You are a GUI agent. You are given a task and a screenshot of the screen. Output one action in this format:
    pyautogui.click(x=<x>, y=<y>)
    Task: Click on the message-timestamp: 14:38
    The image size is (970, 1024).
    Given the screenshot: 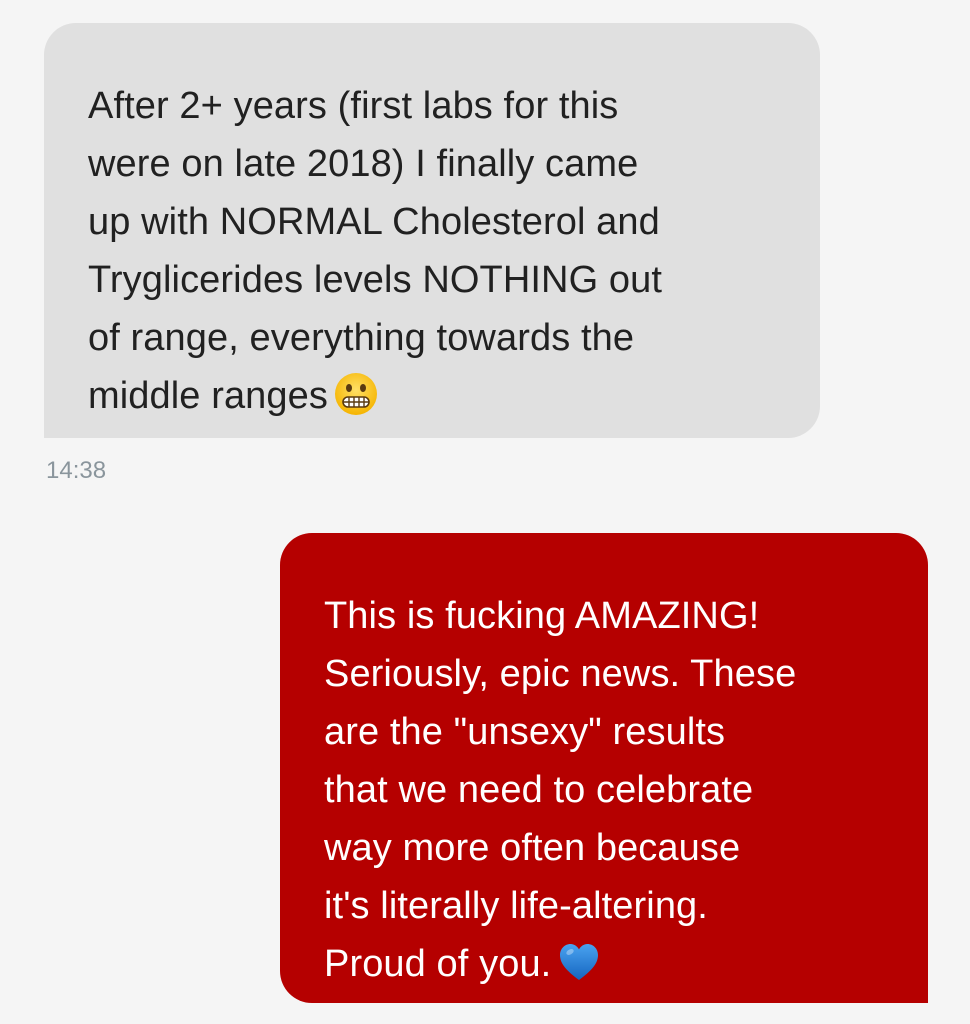 What is the action you would take?
    pyautogui.click(x=76, y=470)
    